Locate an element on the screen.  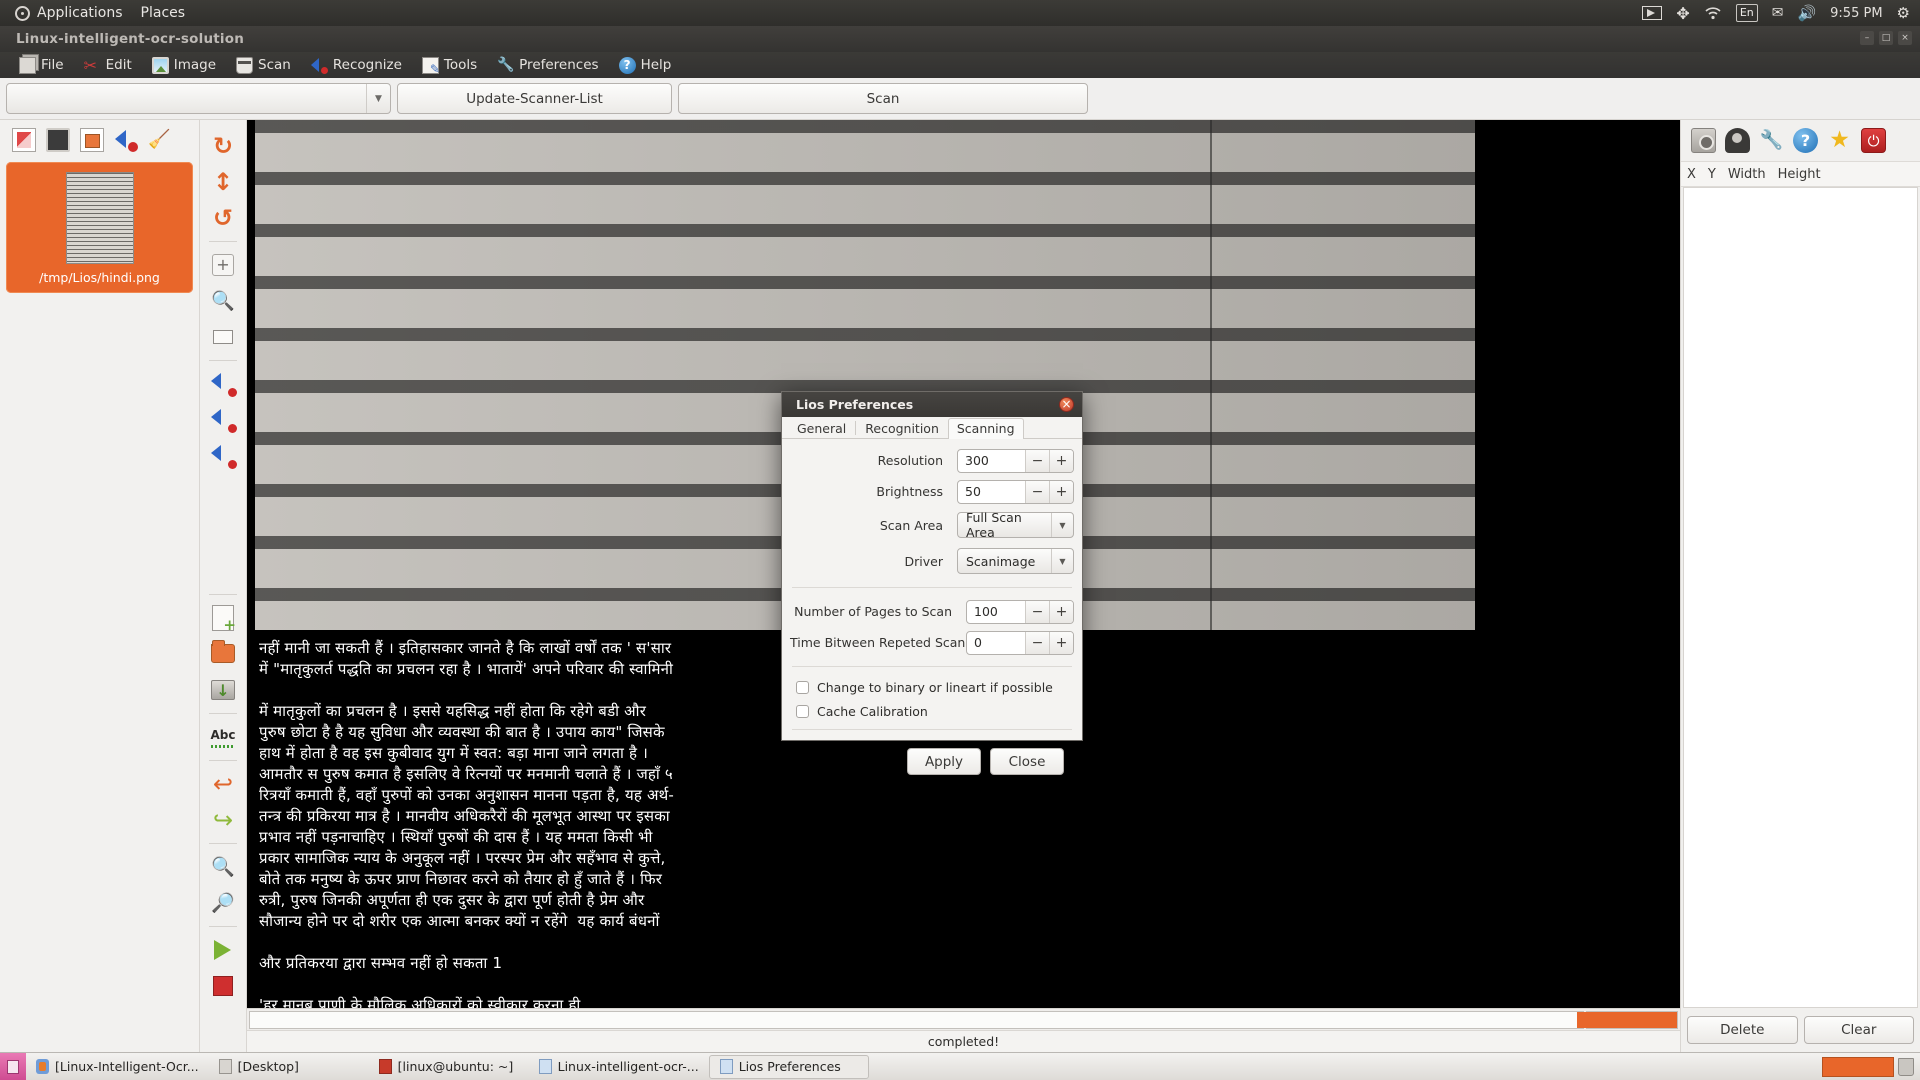
menu-file: File is located at coordinates (41, 65).